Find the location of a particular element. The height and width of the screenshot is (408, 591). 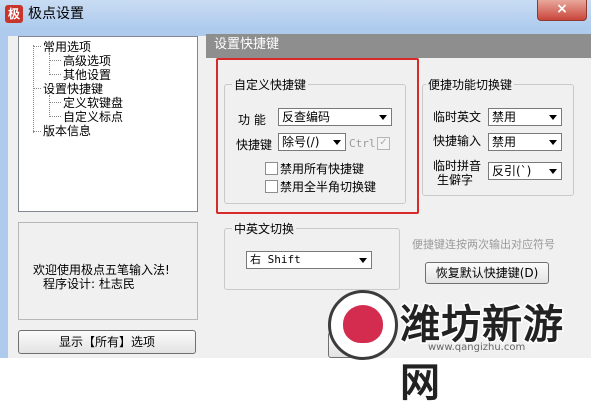

temp-pinyin-value: 反引(`) is located at coordinates (512, 171).